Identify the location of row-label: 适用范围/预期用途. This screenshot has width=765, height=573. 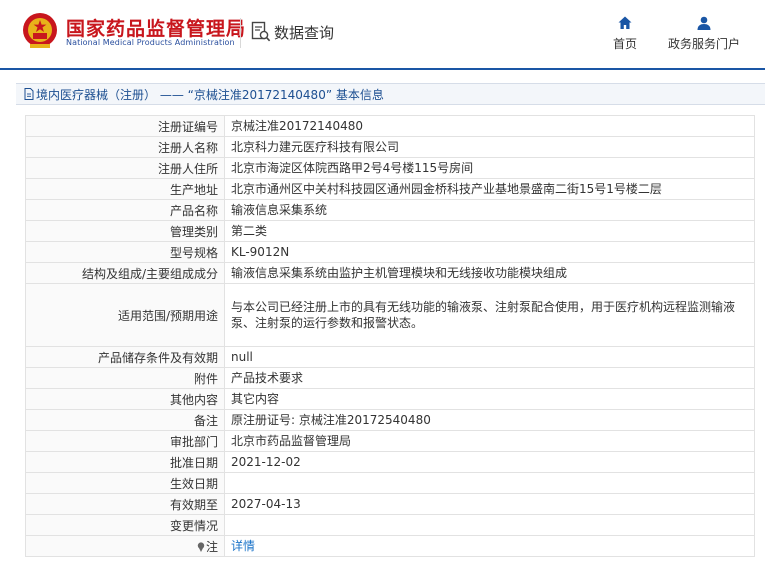
(125, 315).